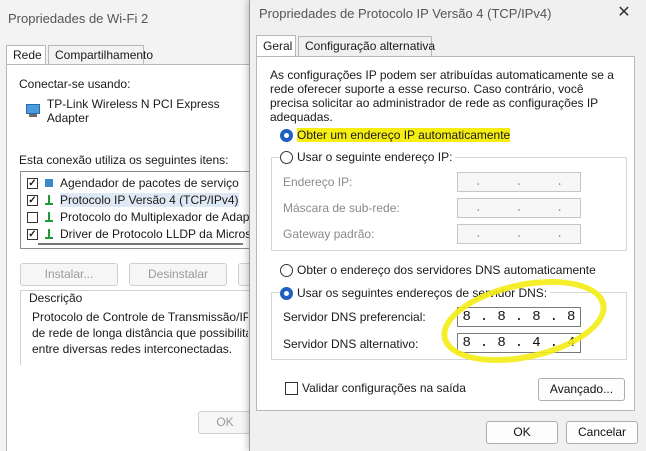 The height and width of the screenshot is (451, 646). What do you see at coordinates (26, 55) in the screenshot?
I see `tab-rede: Rede` at bounding box center [26, 55].